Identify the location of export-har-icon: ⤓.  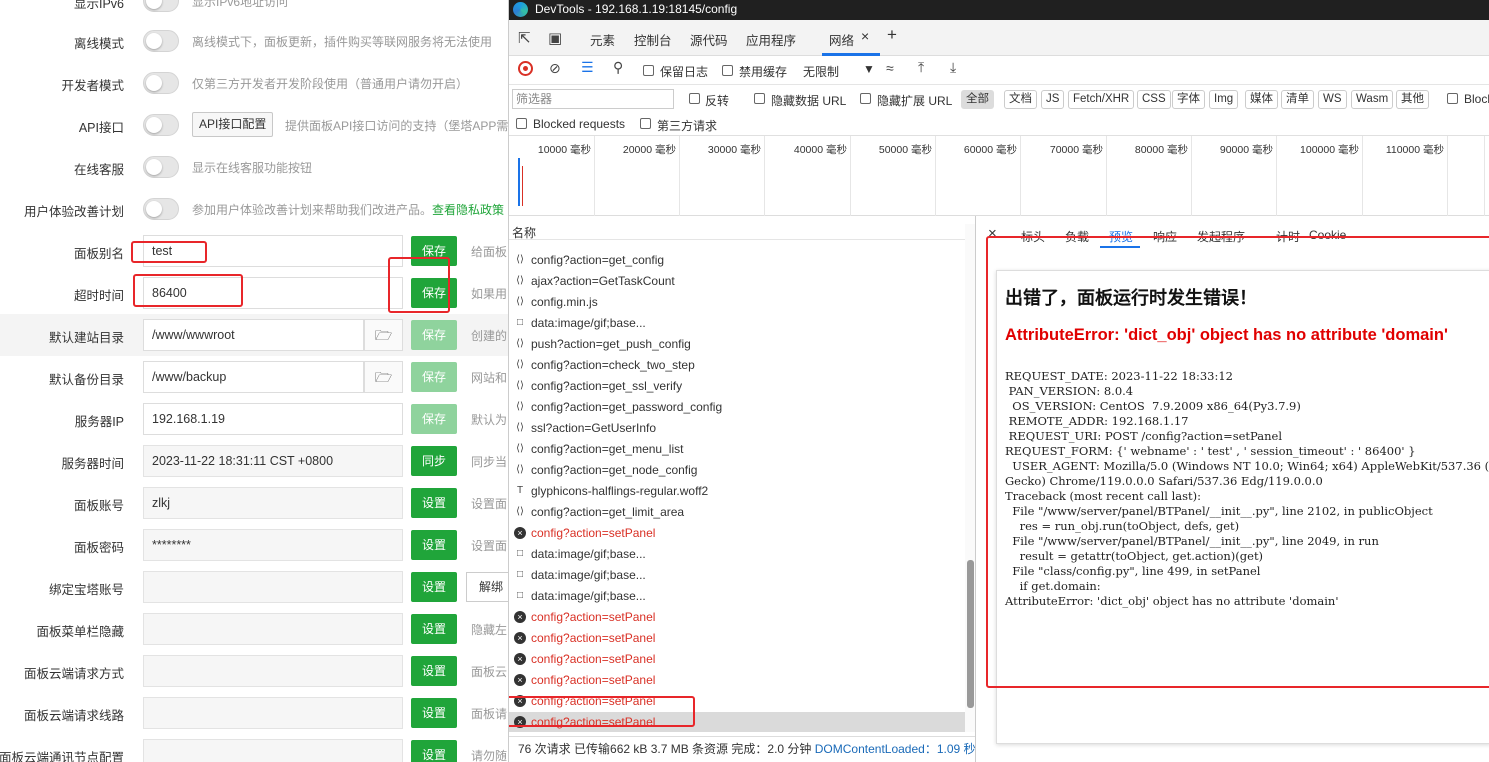
(953, 67).